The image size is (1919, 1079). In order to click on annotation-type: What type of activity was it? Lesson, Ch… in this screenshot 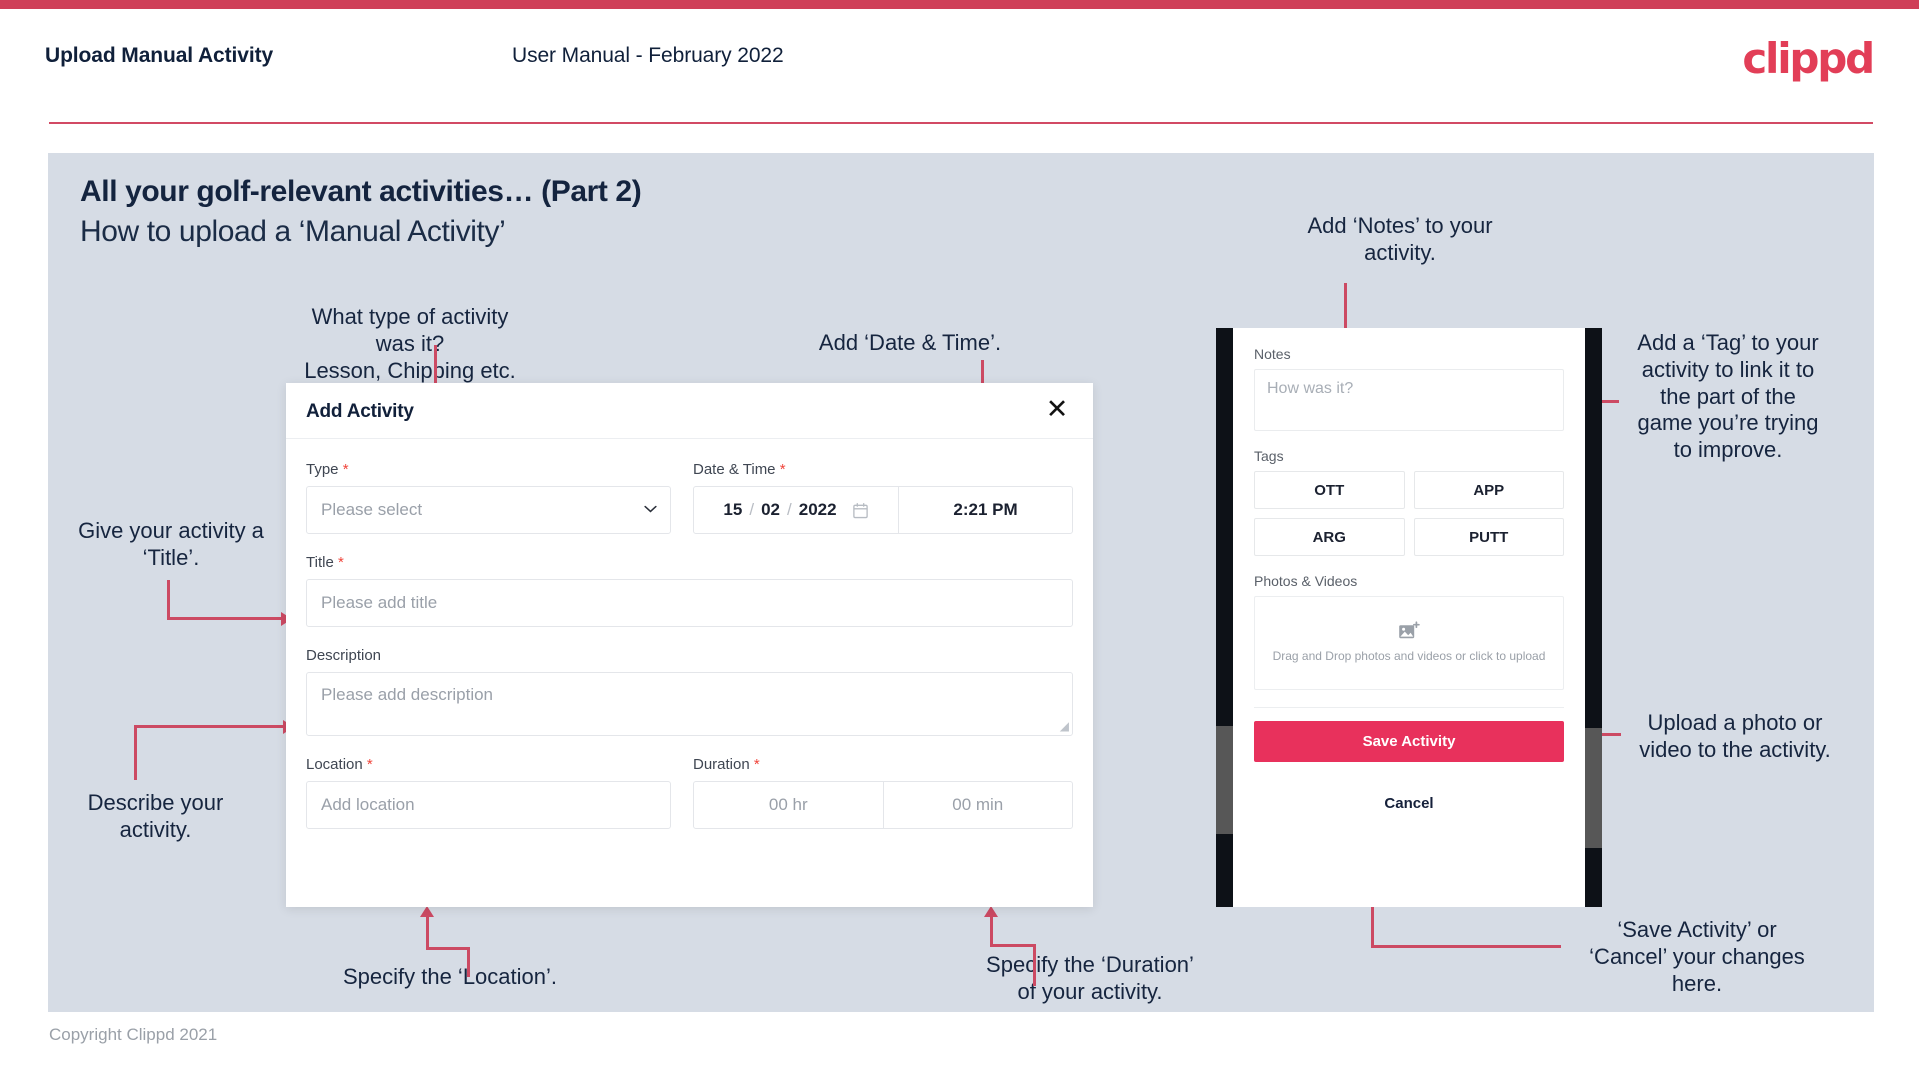, I will do `click(410, 343)`.